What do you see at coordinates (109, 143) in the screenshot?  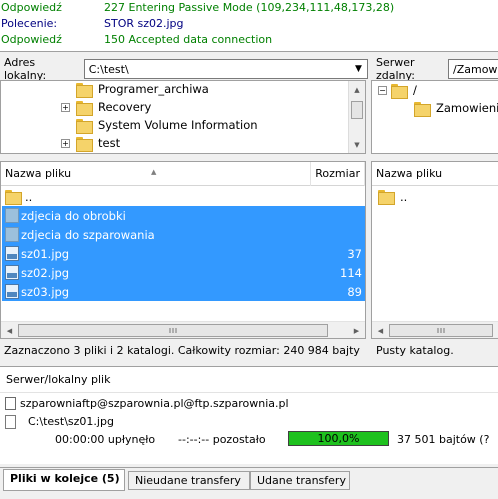 I see `tree-item-label: test` at bounding box center [109, 143].